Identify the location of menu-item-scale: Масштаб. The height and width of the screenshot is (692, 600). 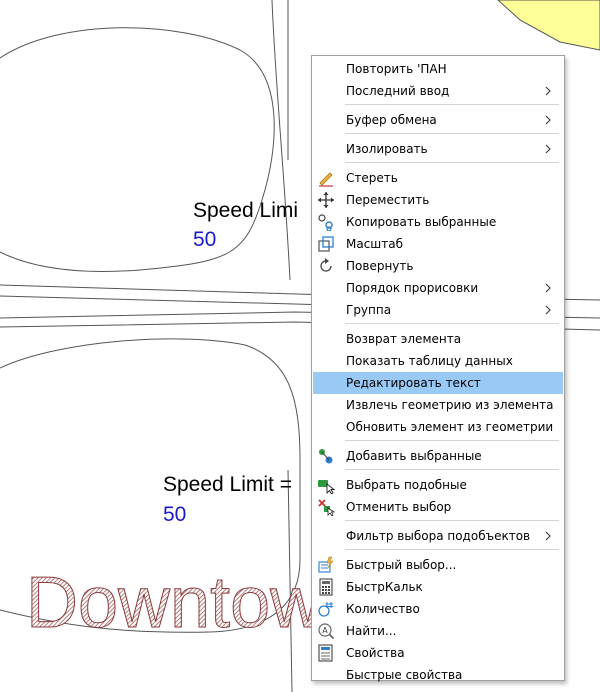
(438, 244).